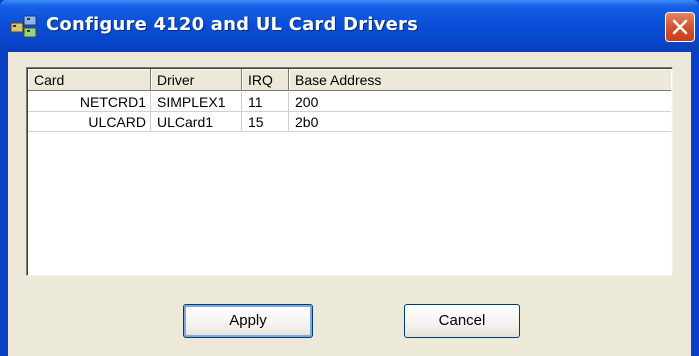 This screenshot has height=356, width=699. I want to click on list-header: Card Driver IRQ Base Address, so click(349, 80).